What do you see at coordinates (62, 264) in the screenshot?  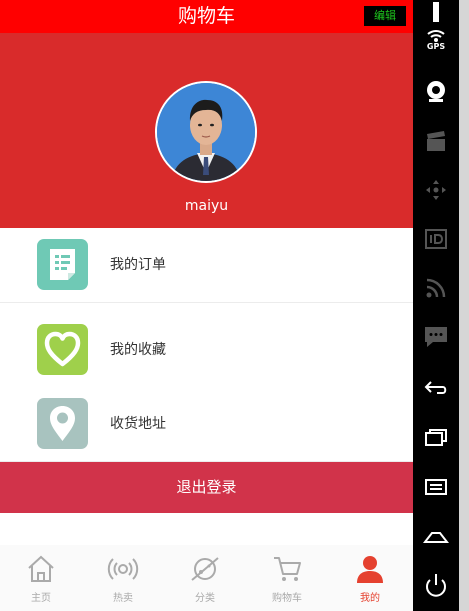 I see `order-list-icon` at bounding box center [62, 264].